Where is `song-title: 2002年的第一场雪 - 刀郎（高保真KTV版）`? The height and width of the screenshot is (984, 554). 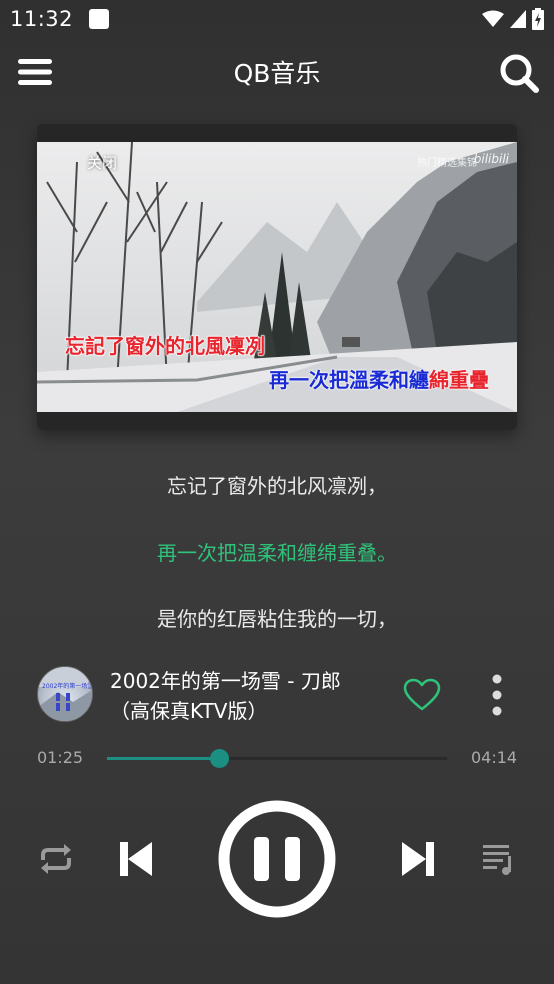 song-title: 2002年的第一场雪 - 刀郎（高保真KTV版） is located at coordinates (245, 696).